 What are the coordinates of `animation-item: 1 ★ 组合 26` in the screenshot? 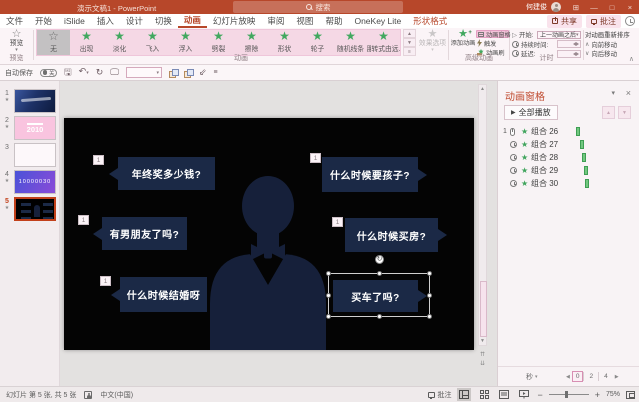 It's located at (568, 131).